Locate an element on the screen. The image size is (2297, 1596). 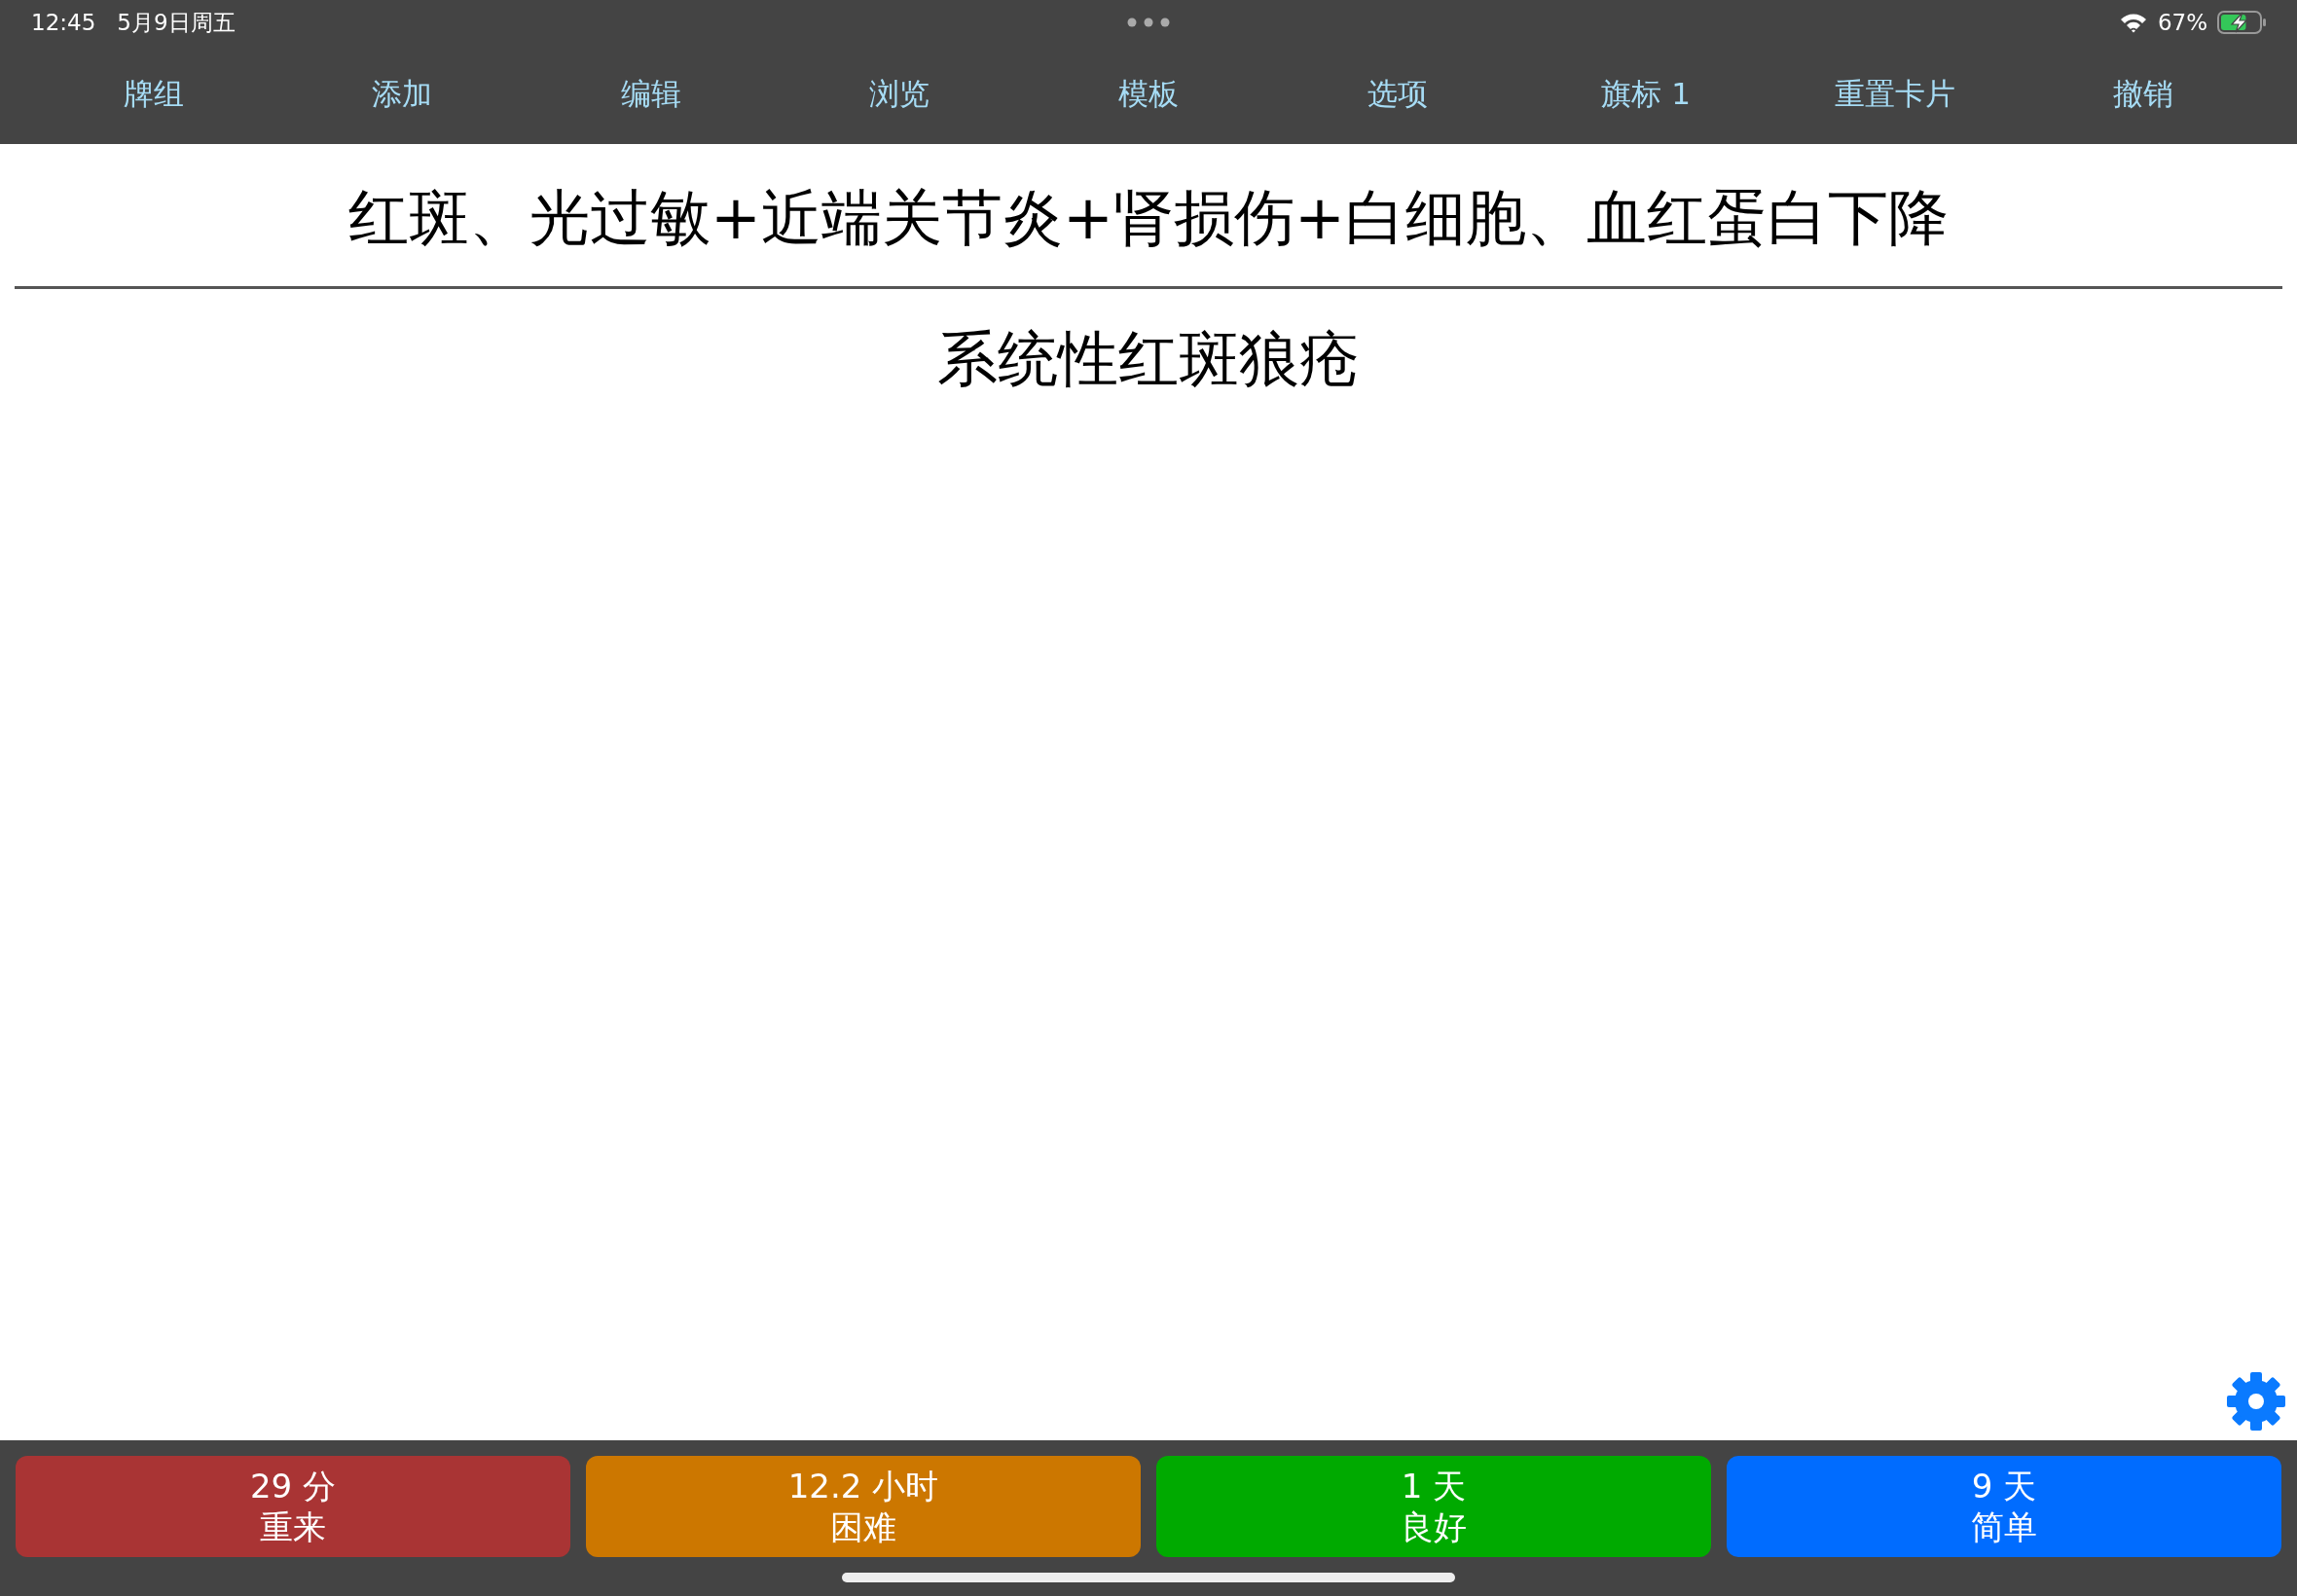
answer-button: 29 分 重来 is located at coordinates (293, 1506).